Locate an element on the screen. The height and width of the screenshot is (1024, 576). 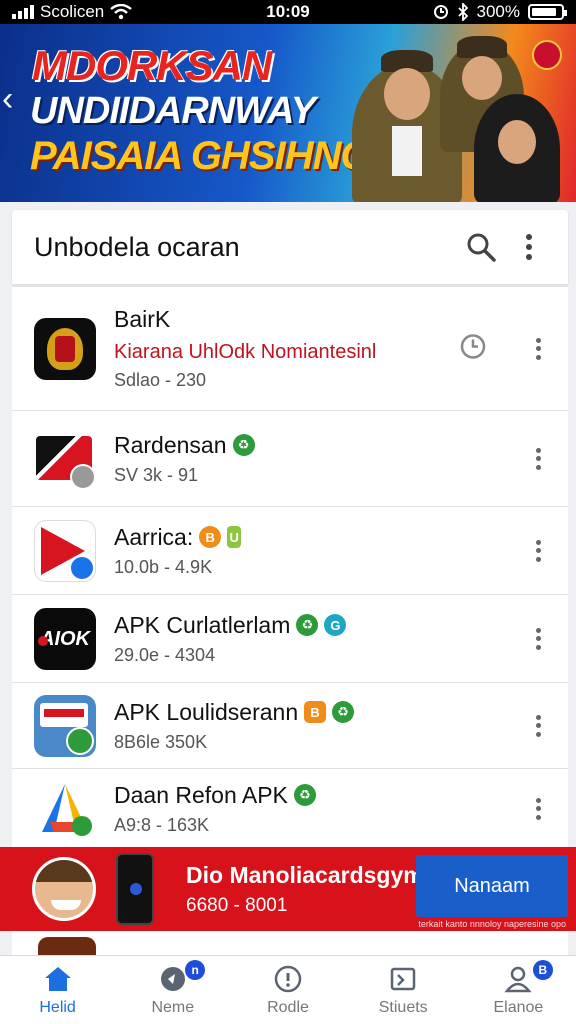
list-item: Daan Refon APK ♻ A9:8 - 163K is located at coordinates (290, 808).